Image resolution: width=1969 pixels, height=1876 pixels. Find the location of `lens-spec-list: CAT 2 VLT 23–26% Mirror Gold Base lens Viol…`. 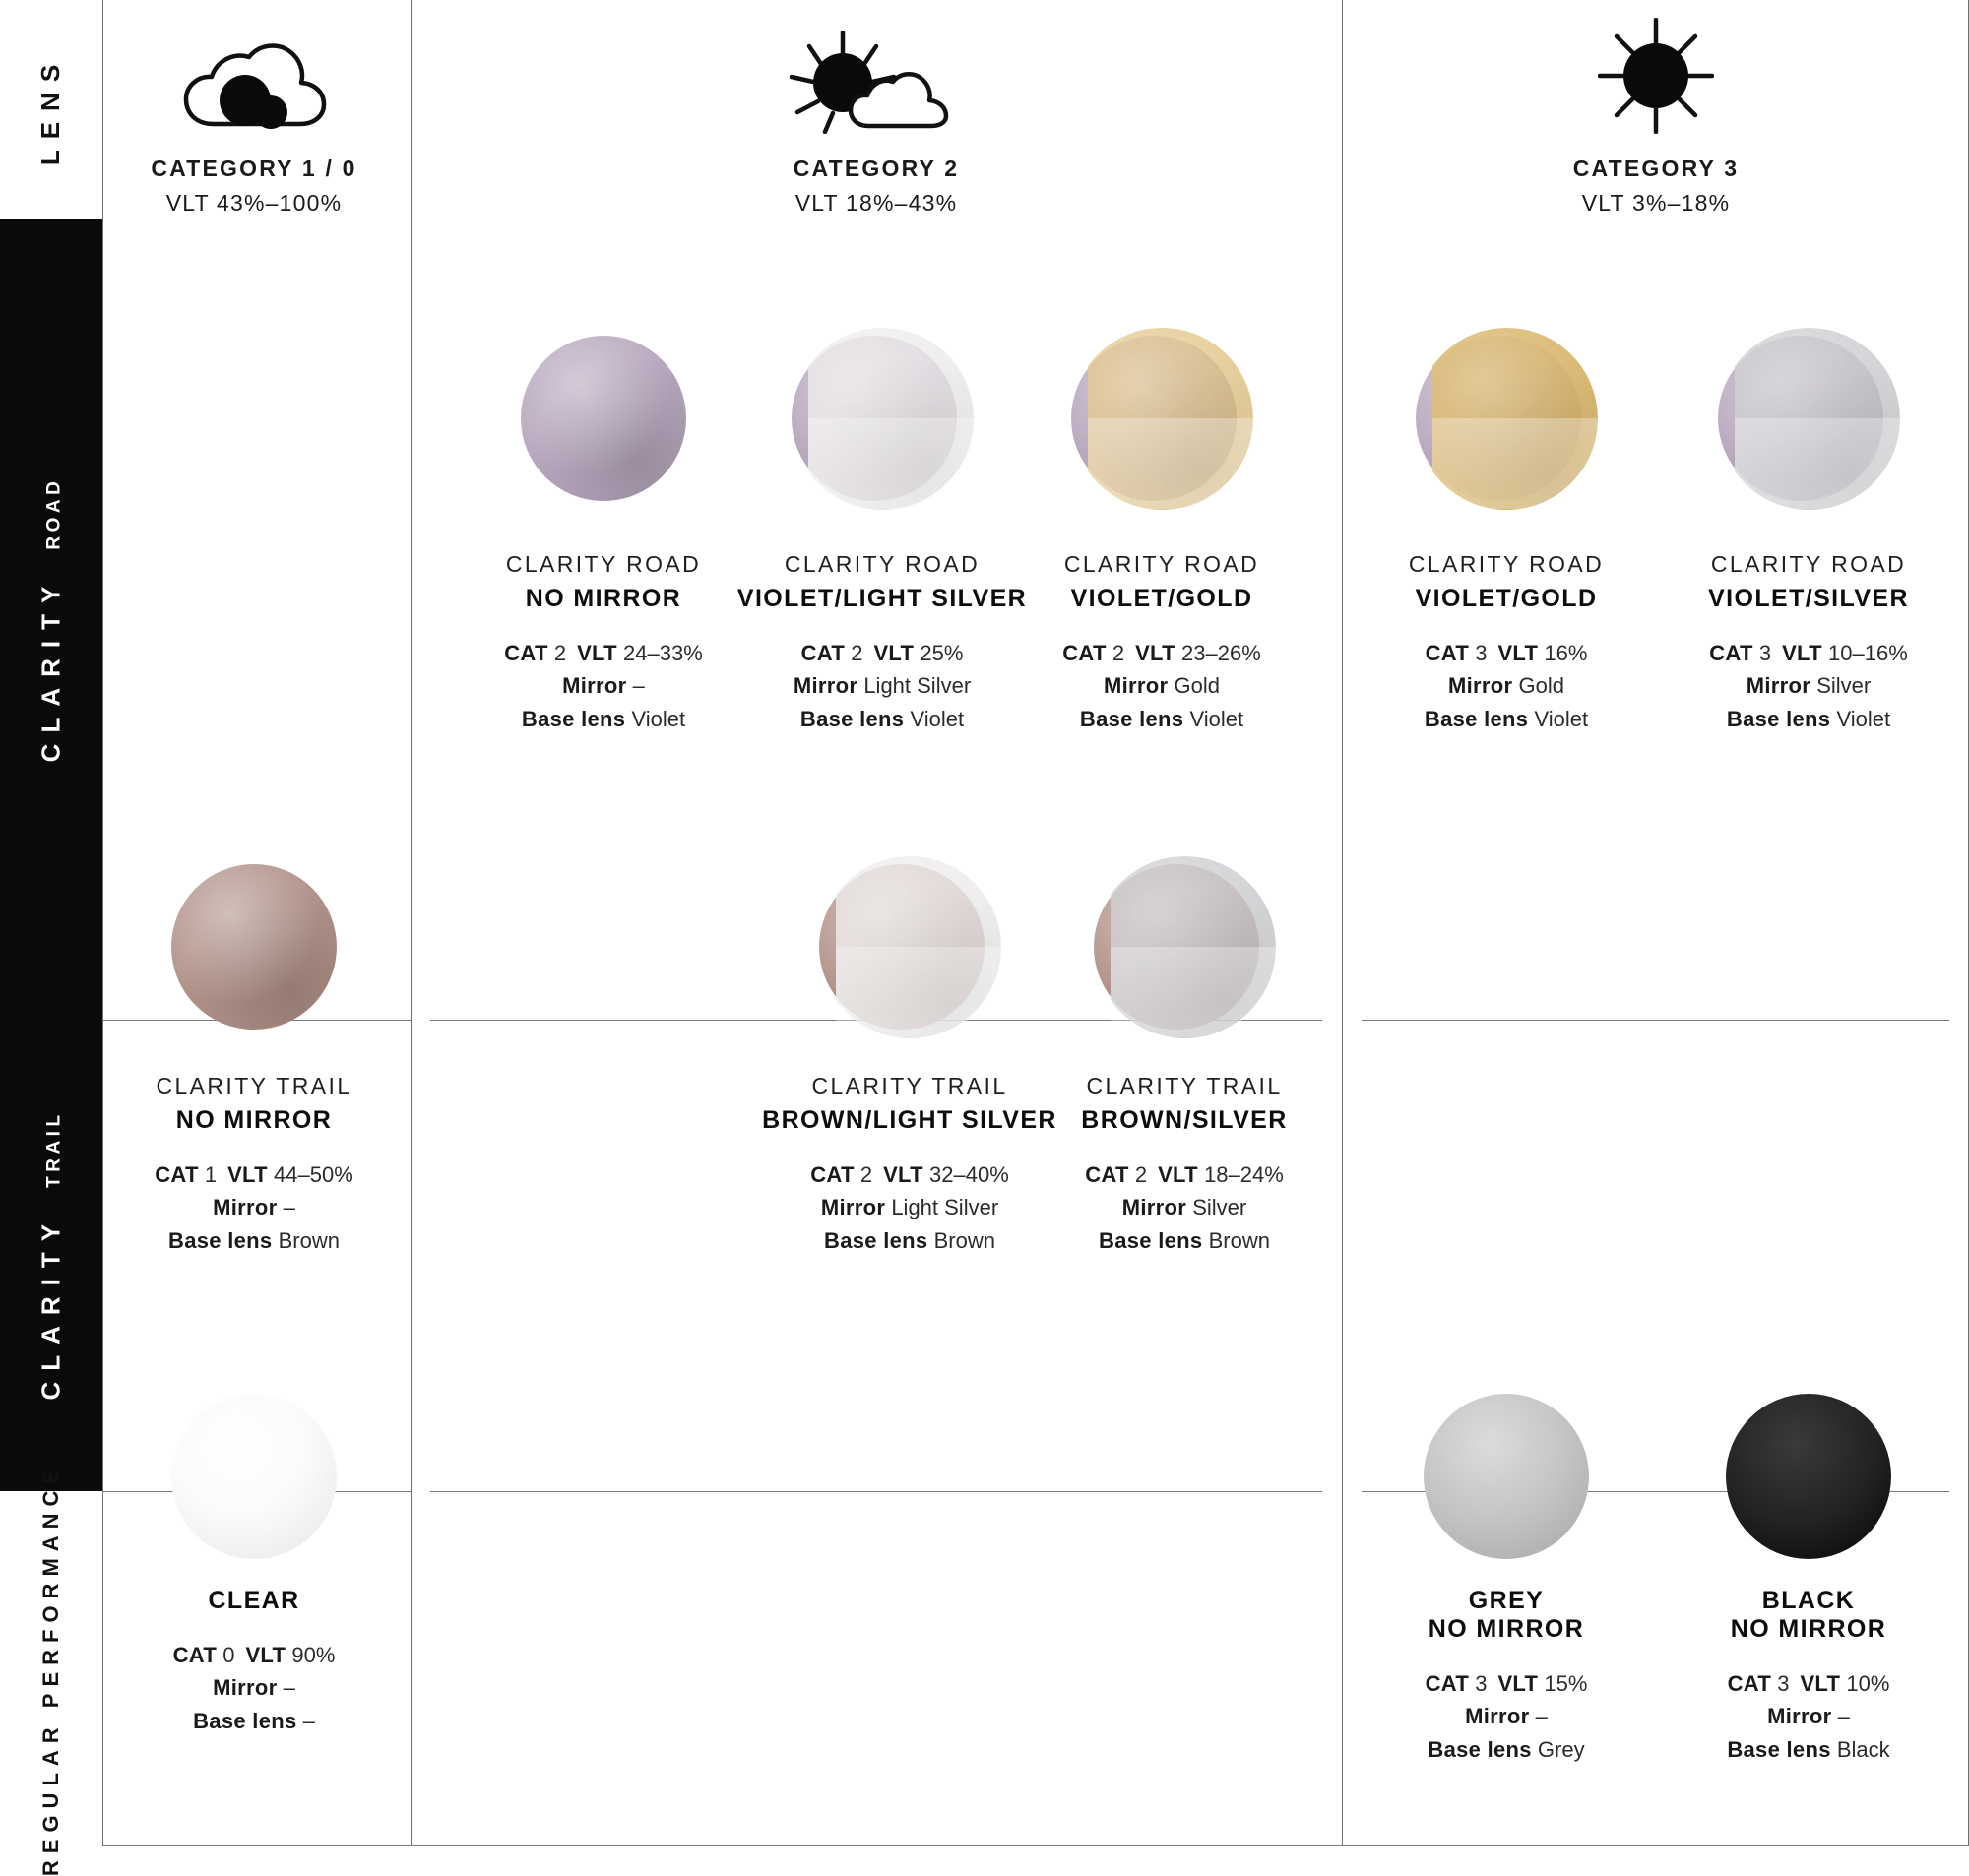

lens-spec-list: CAT 2 VLT 23–26% Mirror Gold Base lens Viol… is located at coordinates (1162, 686).